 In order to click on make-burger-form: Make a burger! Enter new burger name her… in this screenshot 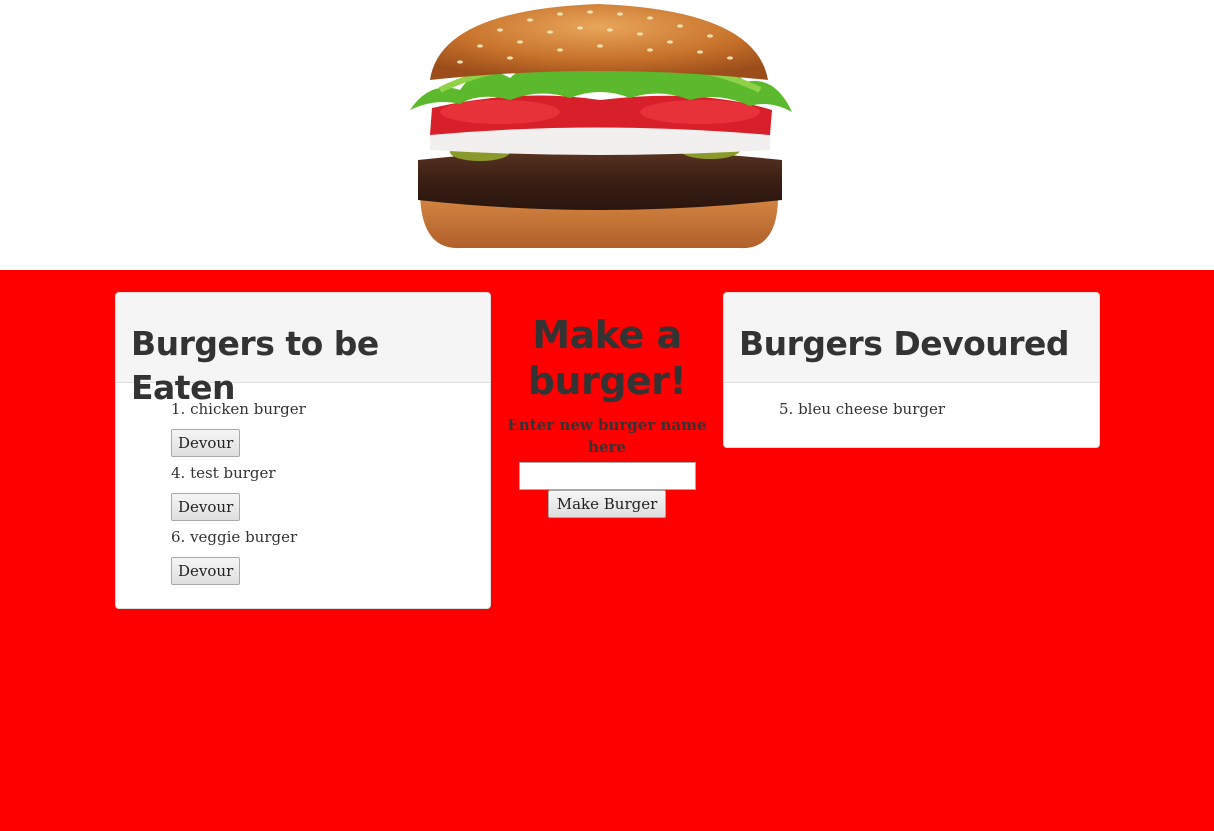, I will do `click(607, 415)`.